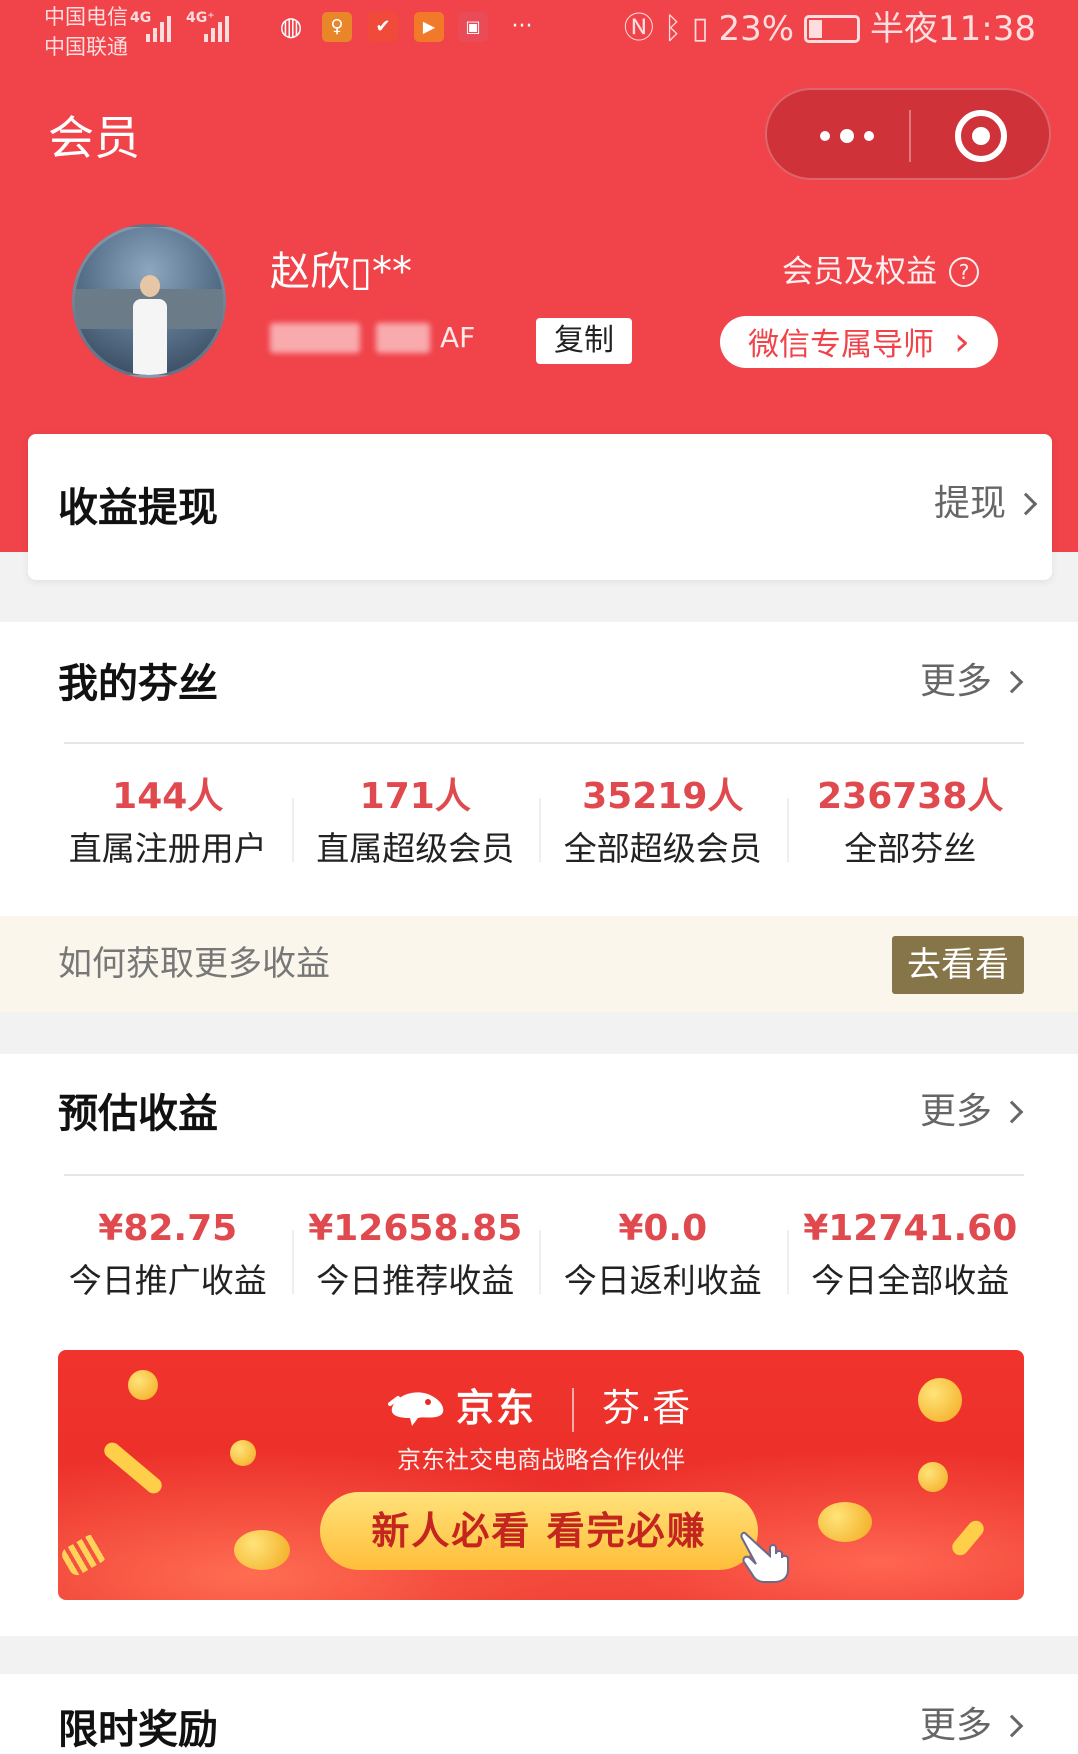 The image size is (1078, 1754). I want to click on earnings-more-link: 更多, so click(972, 1112).